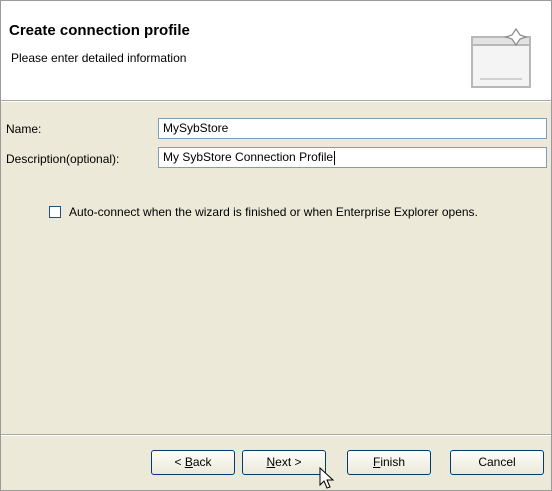  Describe the element at coordinates (196, 128) in the screenshot. I see `name-input-value: MySybStore` at that location.